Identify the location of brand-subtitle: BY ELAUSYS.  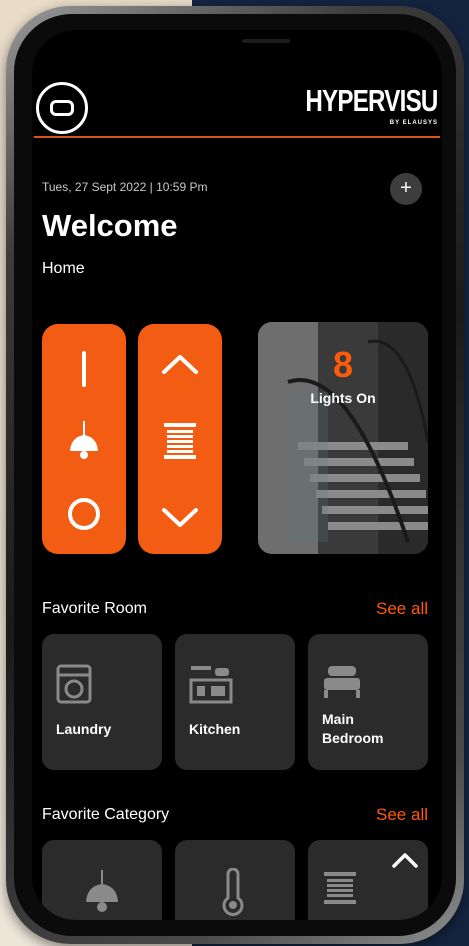
(413, 123).